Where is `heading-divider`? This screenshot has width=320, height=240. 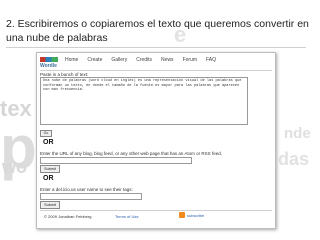
heading-divider is located at coordinates (156, 47).